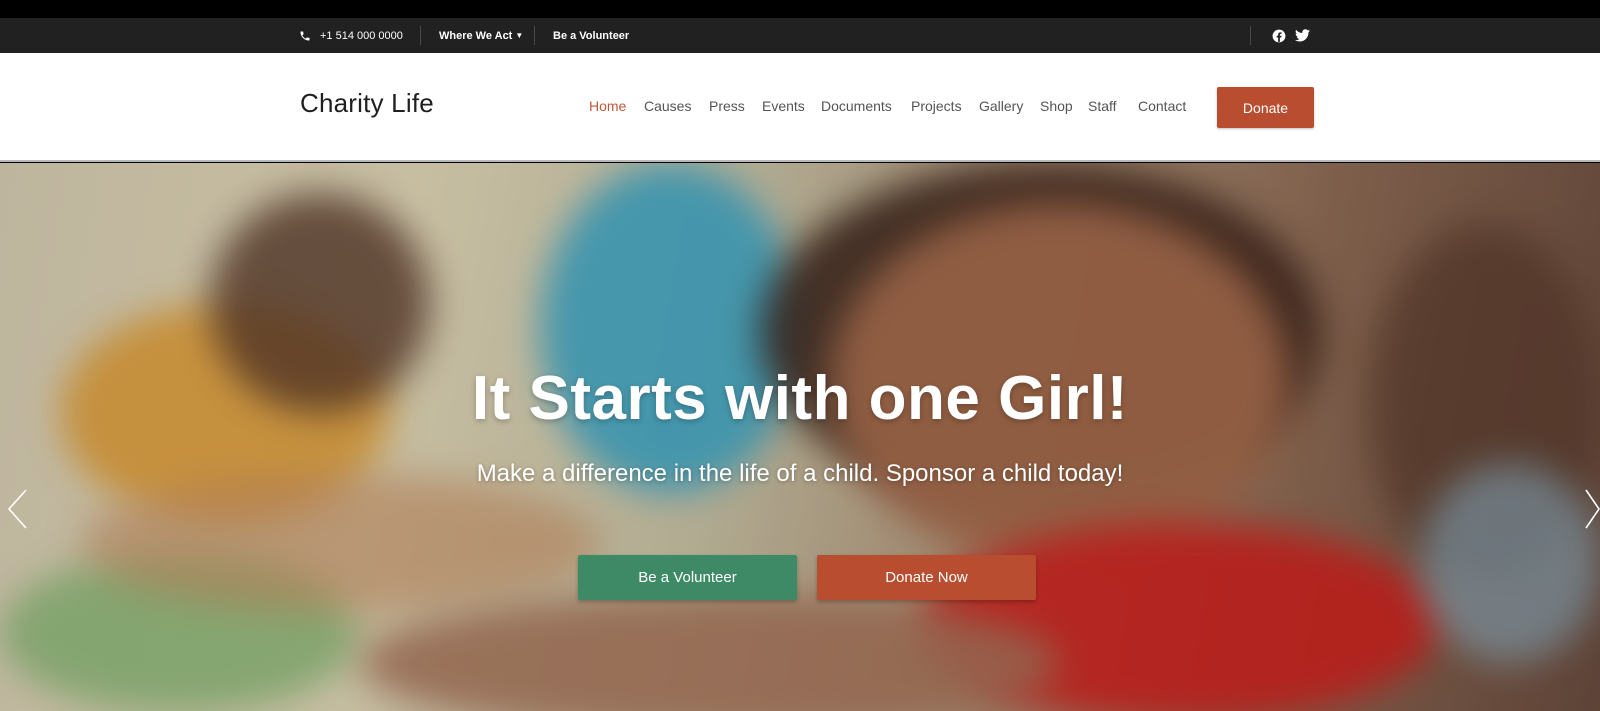  Describe the element at coordinates (800, 9) in the screenshot. I see `top-black-strip` at that location.